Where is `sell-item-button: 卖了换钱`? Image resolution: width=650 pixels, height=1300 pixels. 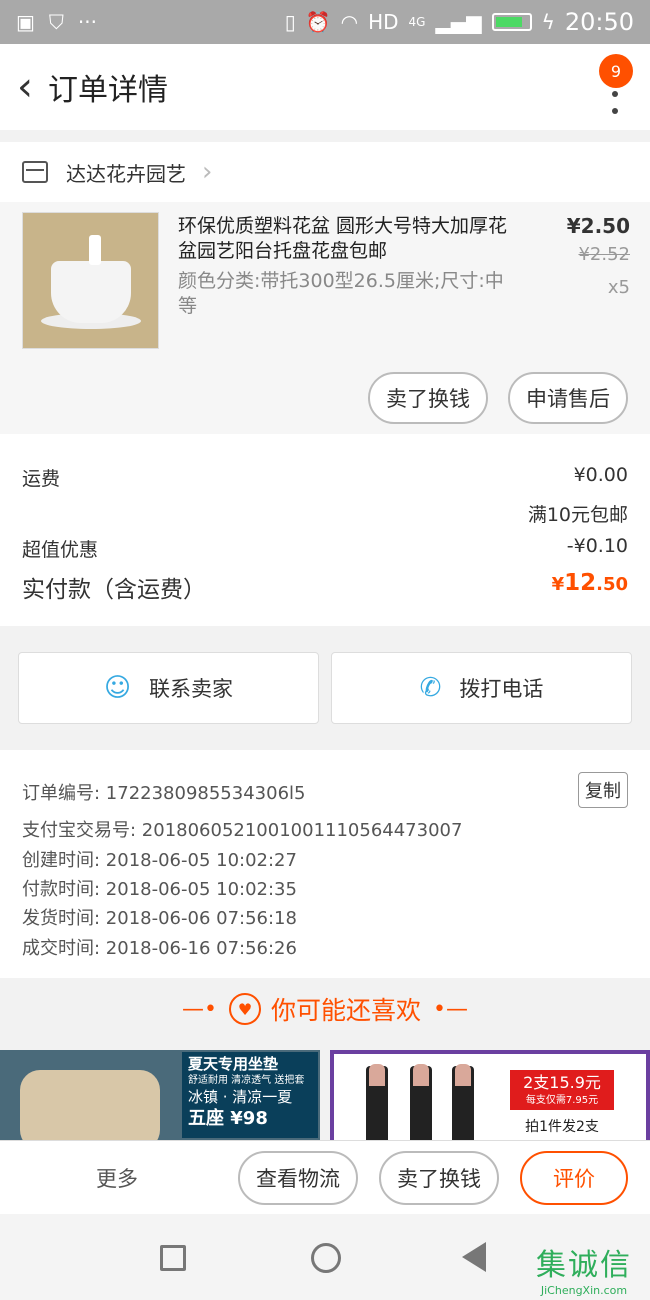 sell-item-button: 卖了换钱 is located at coordinates (428, 398).